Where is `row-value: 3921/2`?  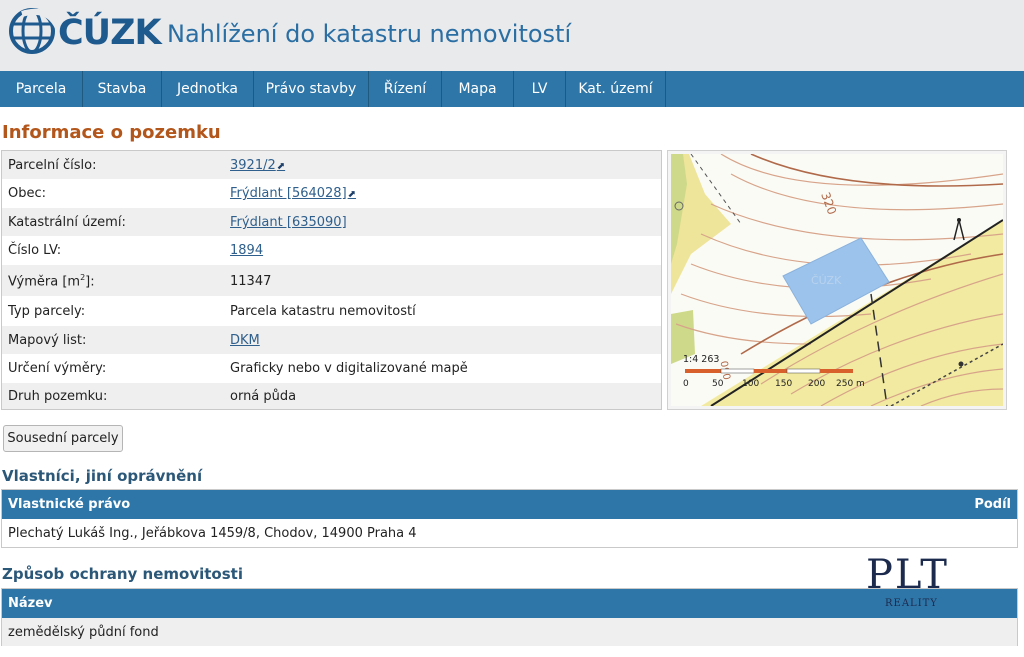
row-value: 3921/2 is located at coordinates (253, 165).